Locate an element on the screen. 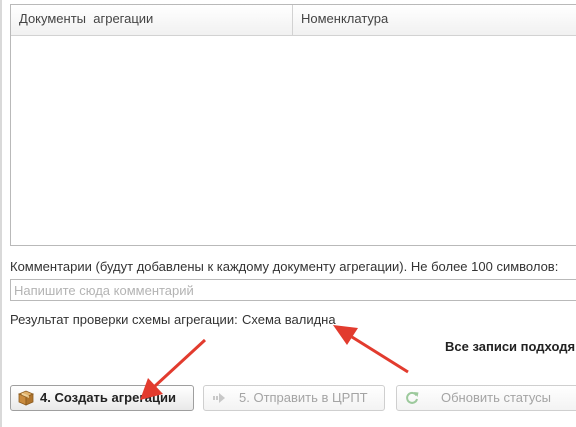 The height and width of the screenshot is (427, 576). send-to-crpt-label: 5. Отправить в ЦРПТ is located at coordinates (303, 397).